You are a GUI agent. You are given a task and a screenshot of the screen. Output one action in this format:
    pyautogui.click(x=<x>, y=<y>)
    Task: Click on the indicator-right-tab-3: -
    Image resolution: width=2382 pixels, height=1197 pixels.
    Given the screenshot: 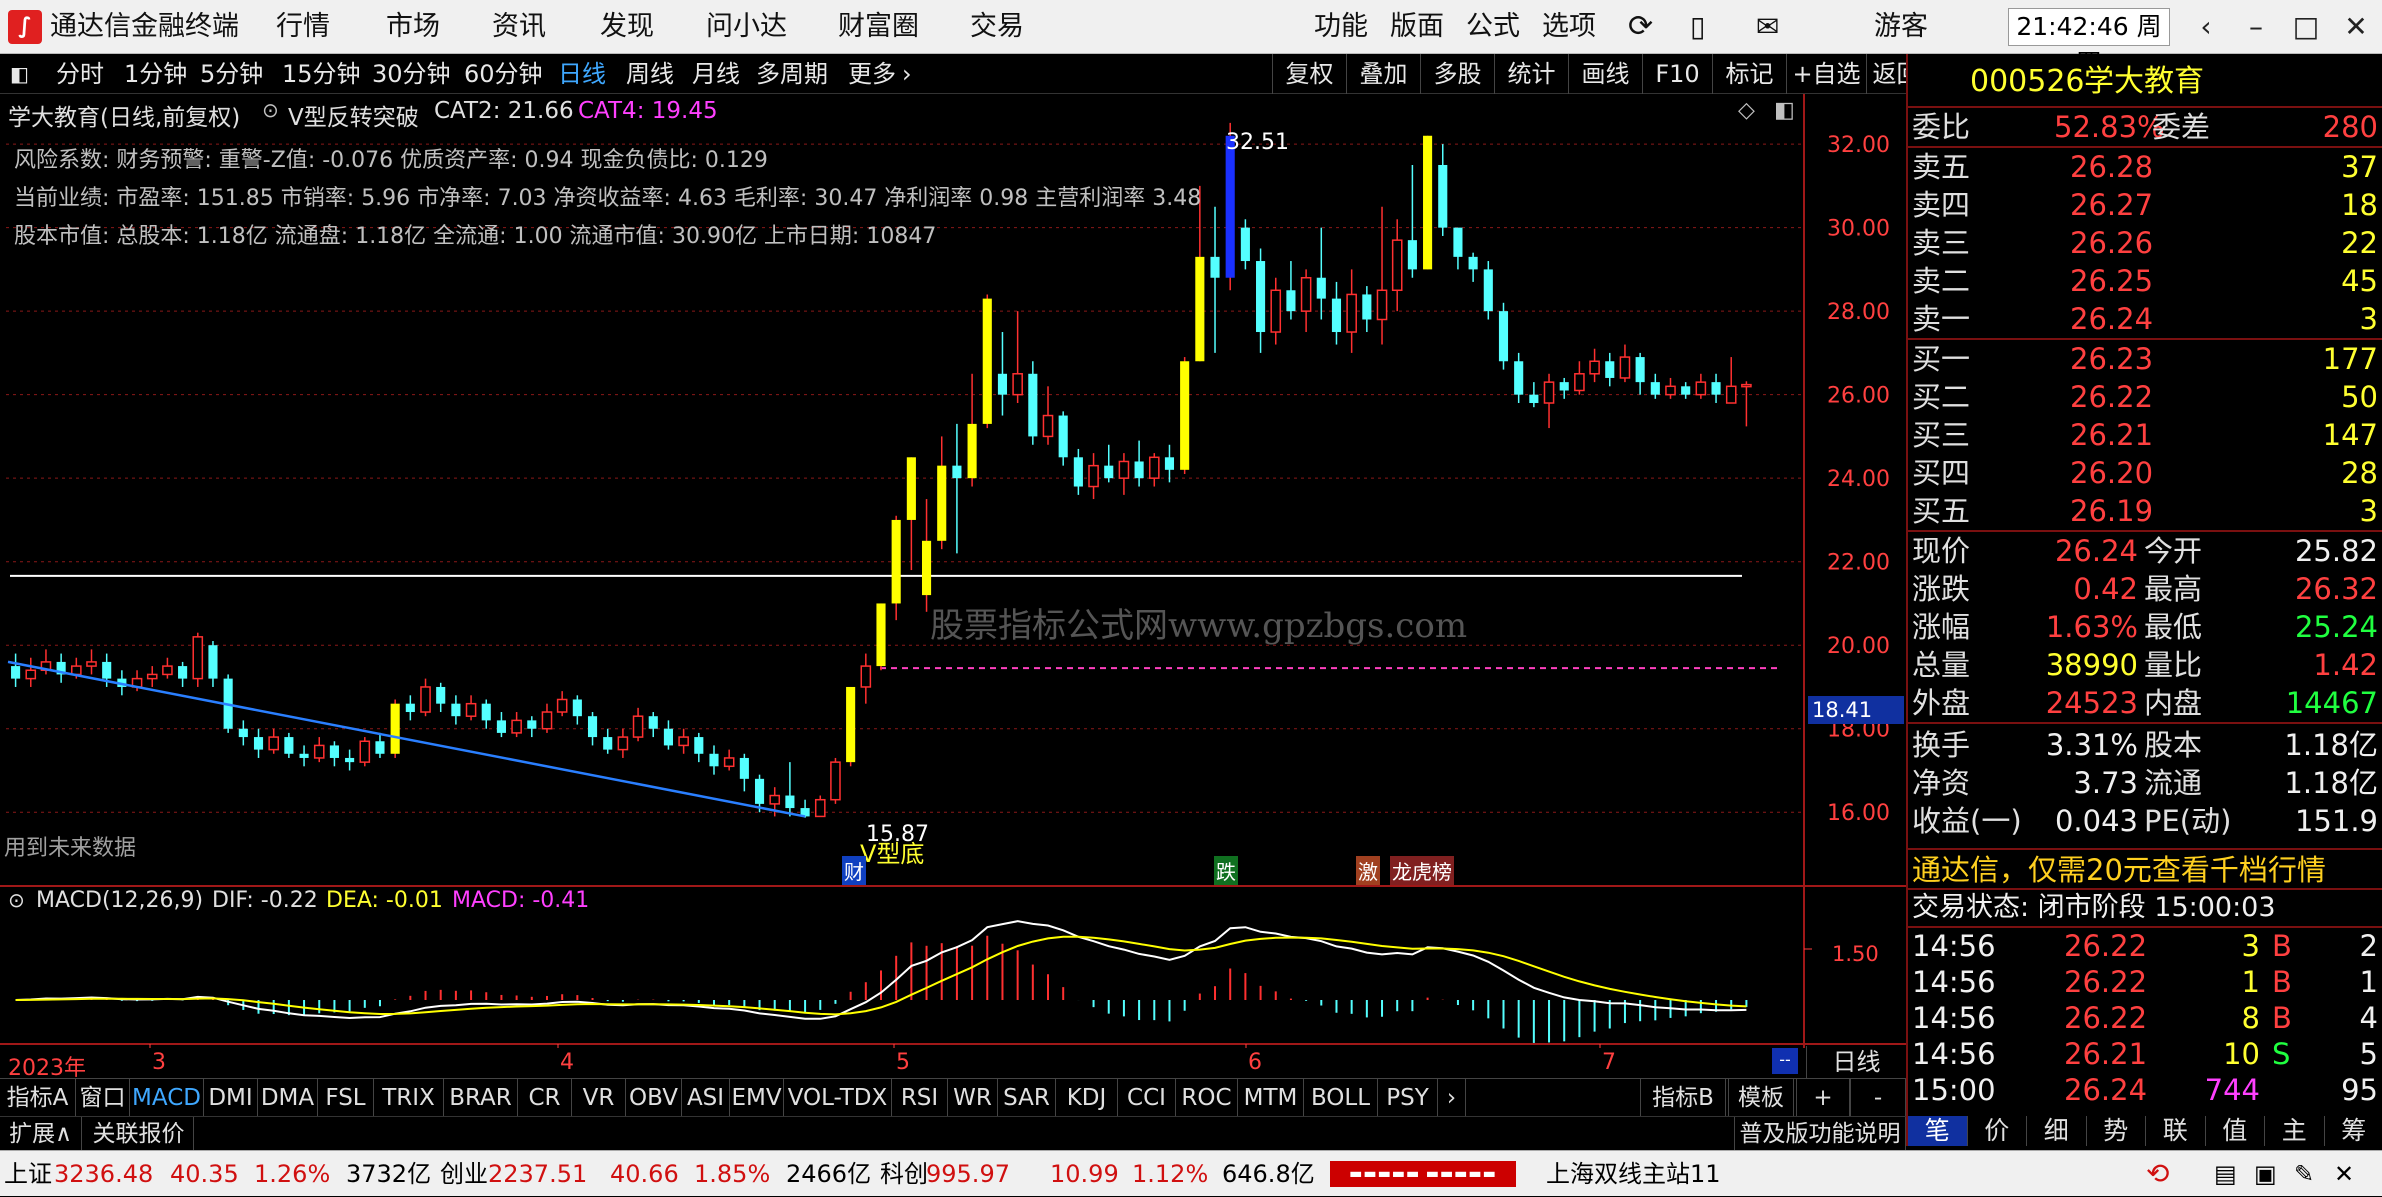 What is the action you would take?
    pyautogui.click(x=1878, y=1098)
    